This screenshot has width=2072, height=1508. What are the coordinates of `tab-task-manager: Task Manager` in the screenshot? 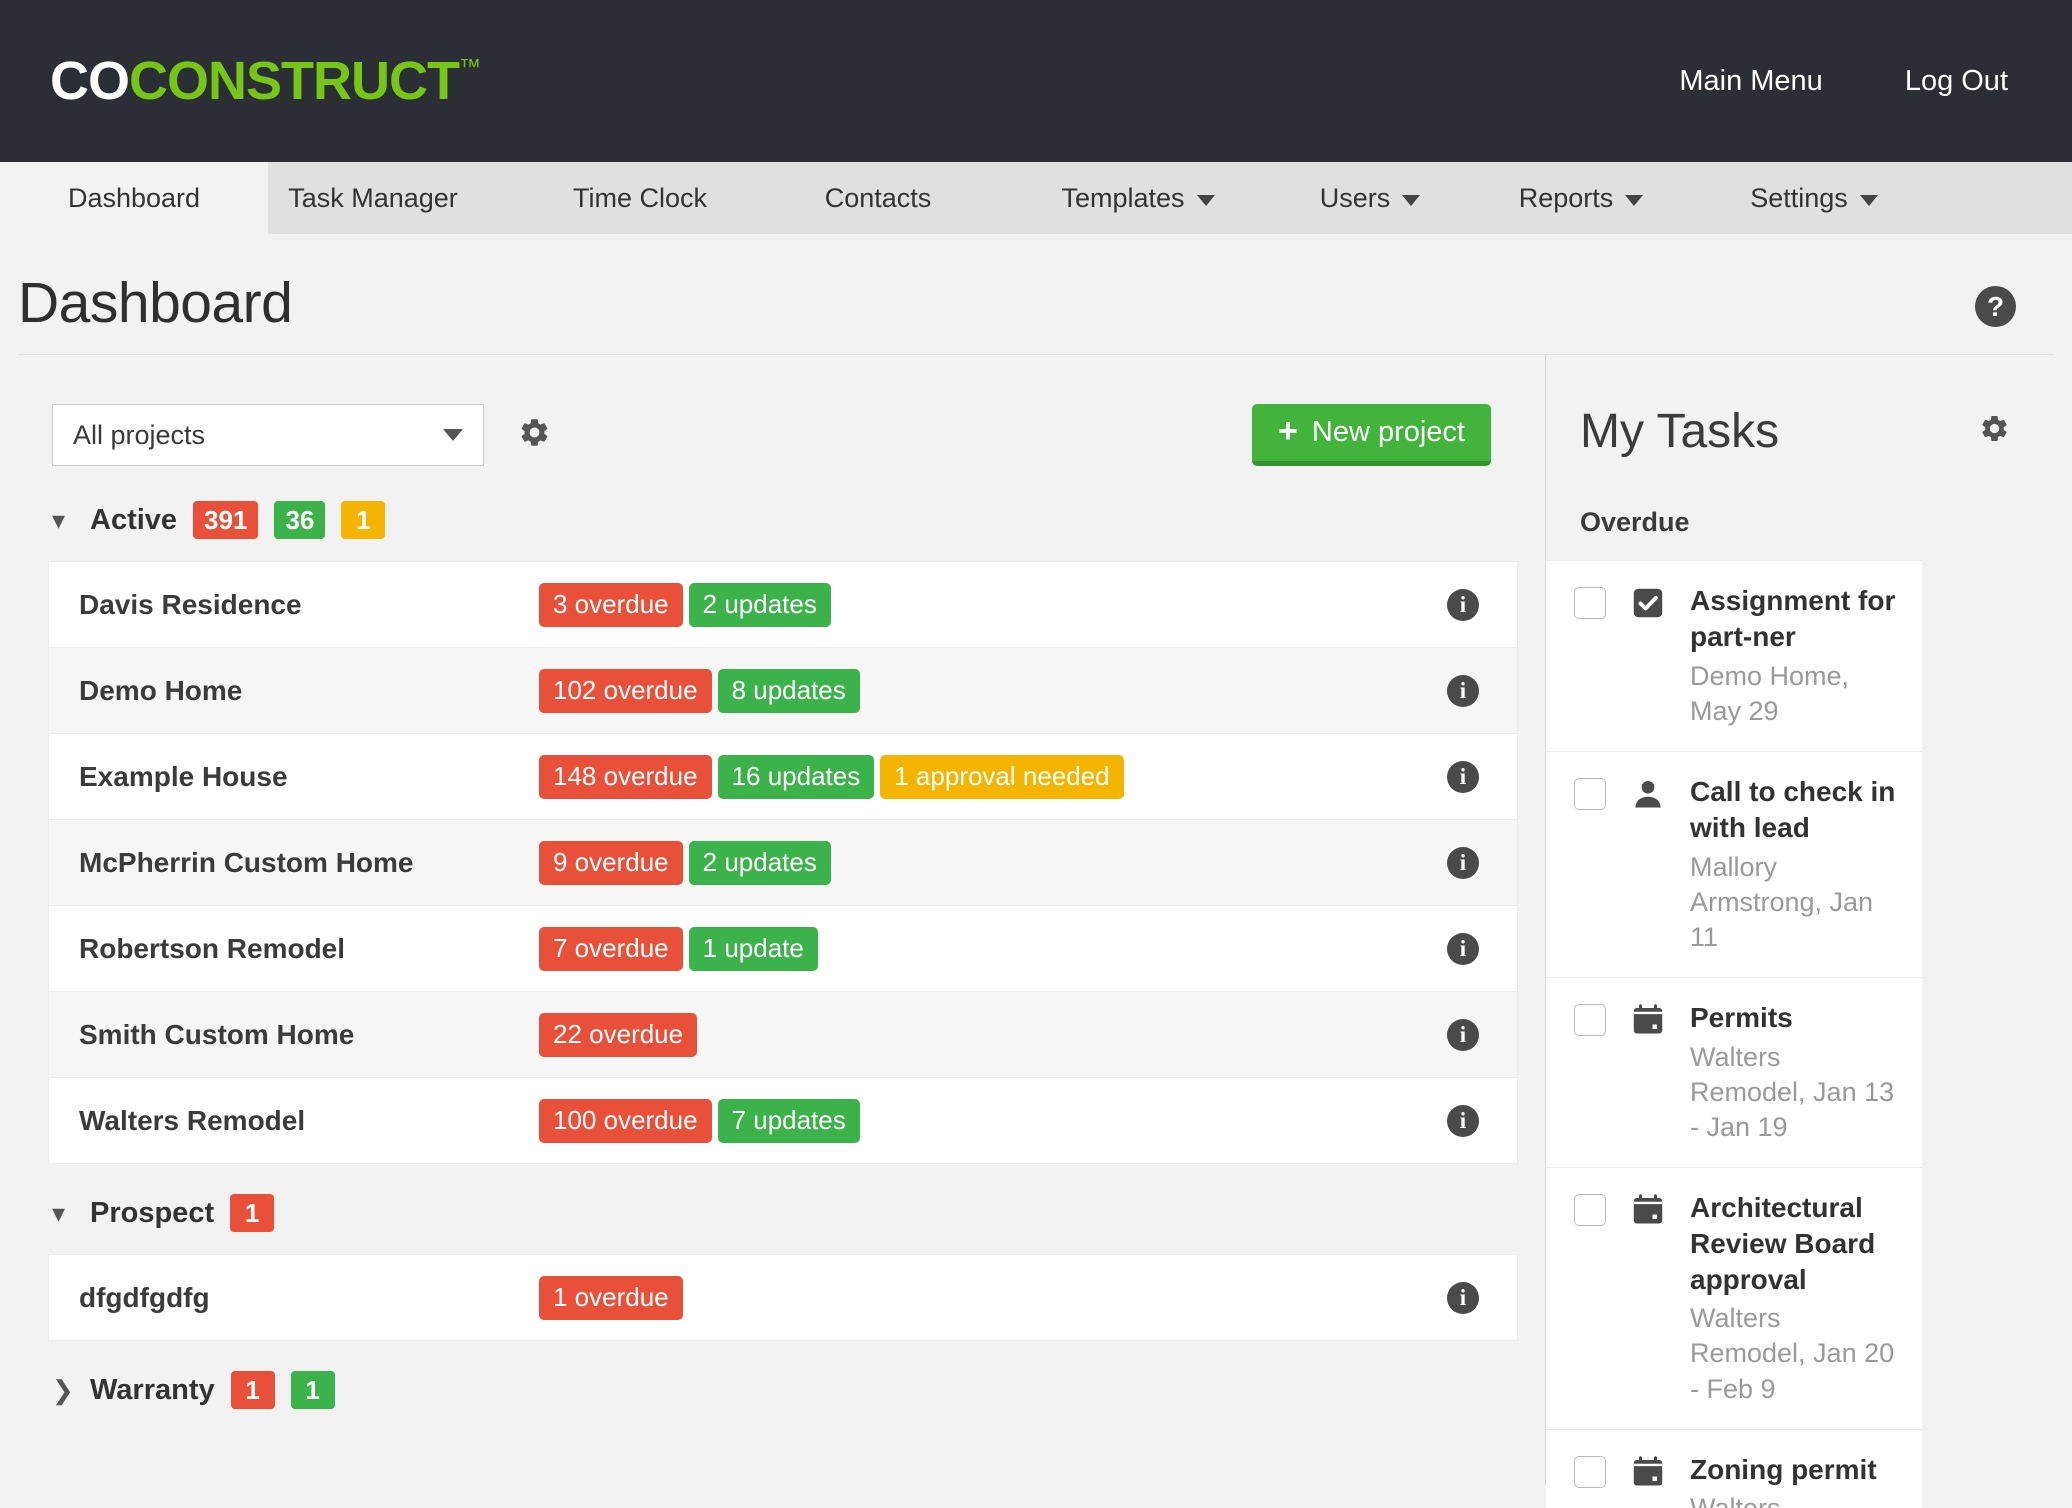 It's located at (373, 198).